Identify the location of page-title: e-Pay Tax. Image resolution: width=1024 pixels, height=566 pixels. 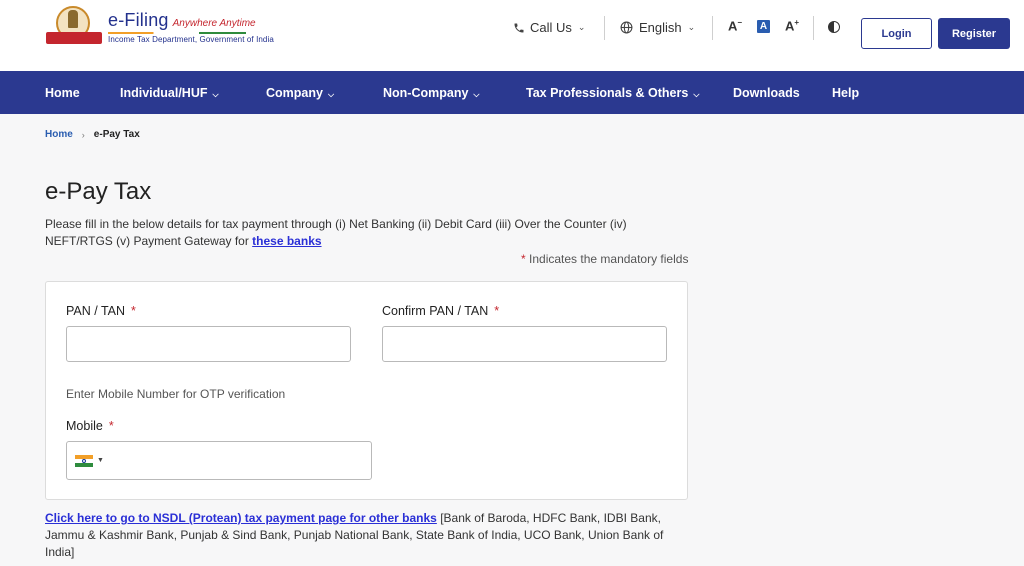
(98, 191).